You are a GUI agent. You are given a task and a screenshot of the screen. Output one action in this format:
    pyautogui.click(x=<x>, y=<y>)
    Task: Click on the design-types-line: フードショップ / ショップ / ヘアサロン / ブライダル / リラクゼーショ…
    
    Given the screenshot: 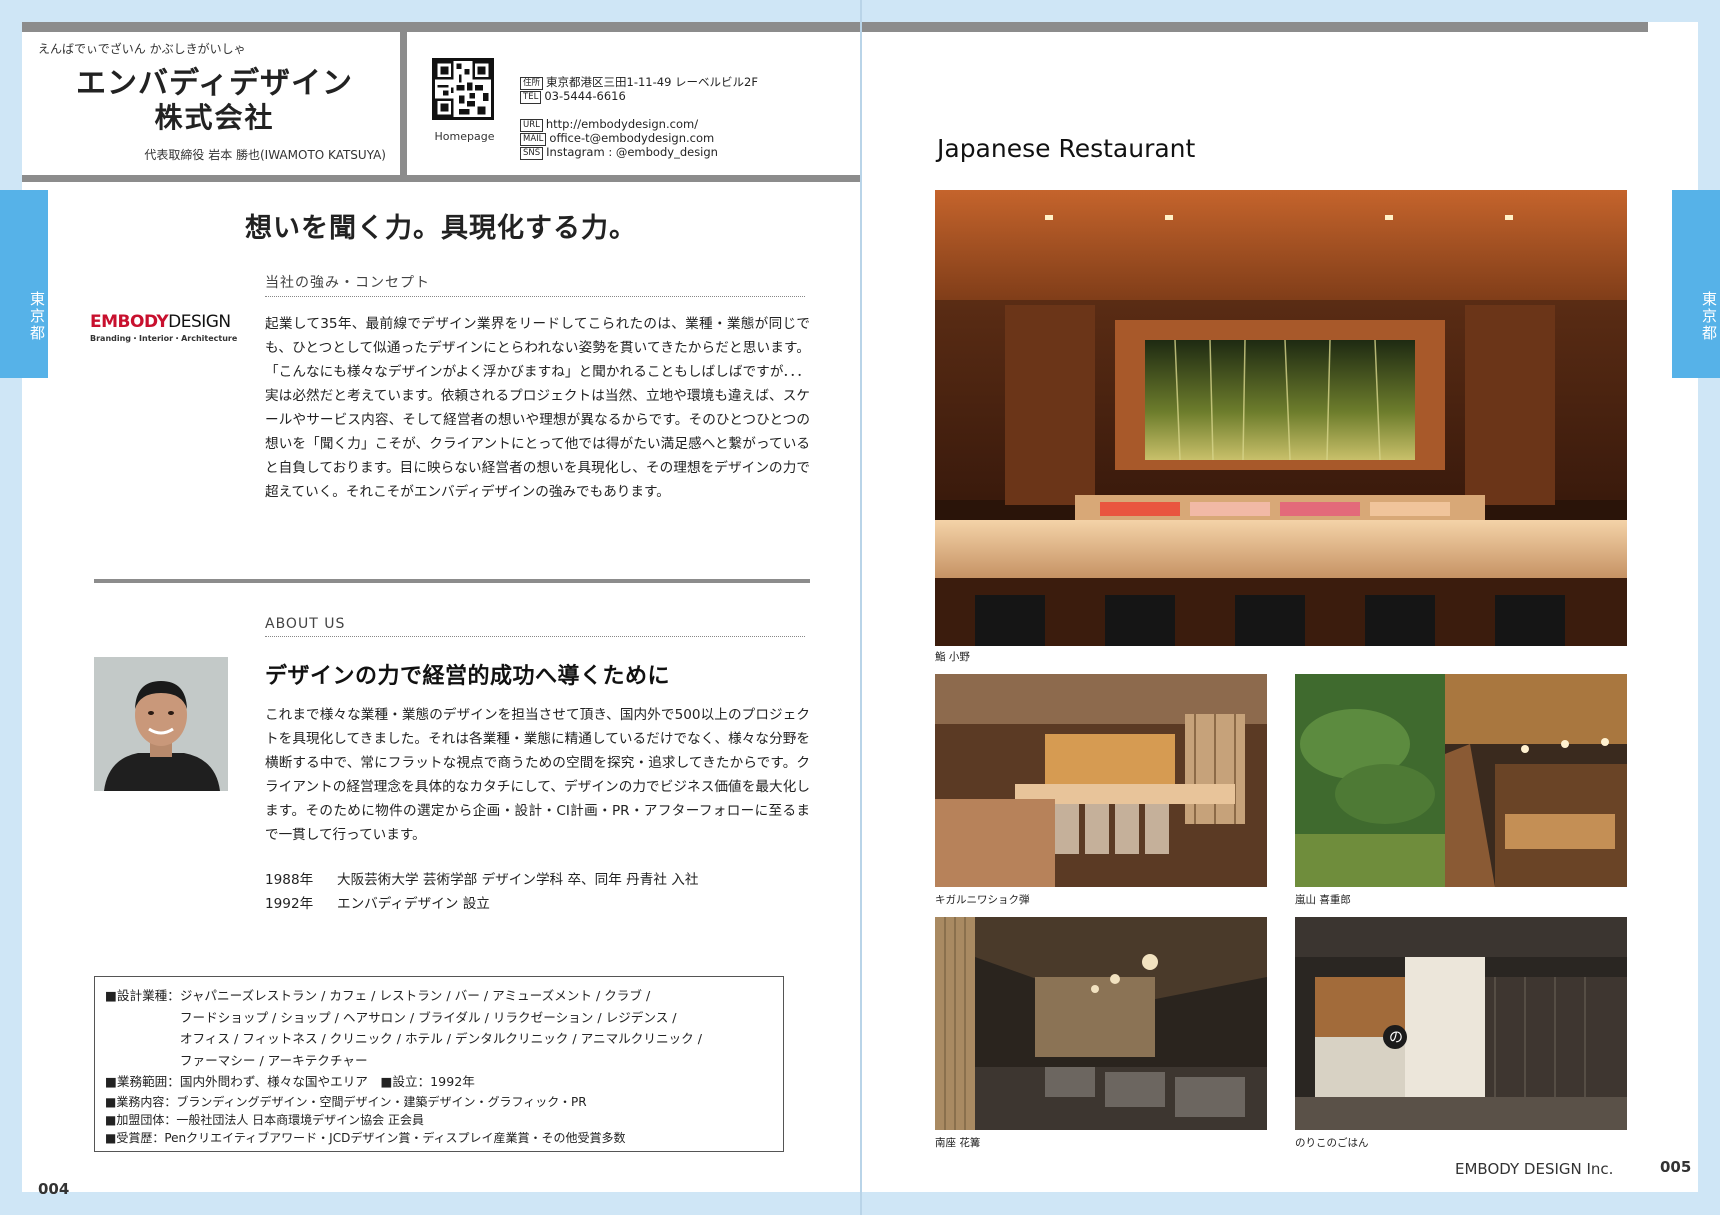 What is the action you would take?
    pyautogui.click(x=428, y=1017)
    